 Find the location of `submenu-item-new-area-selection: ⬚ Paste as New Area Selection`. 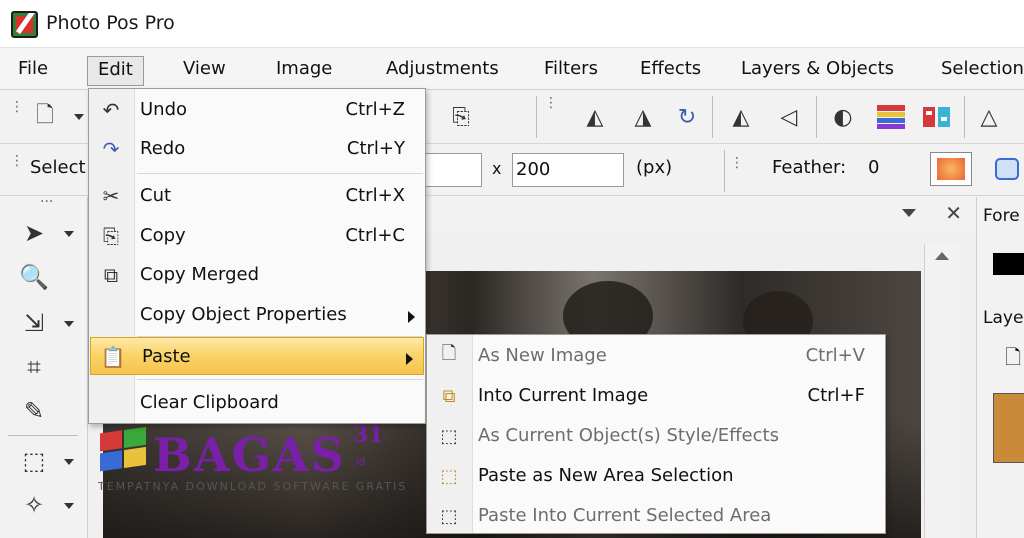

submenu-item-new-area-selection: ⬚ Paste as New Area Selection is located at coordinates (656, 476).